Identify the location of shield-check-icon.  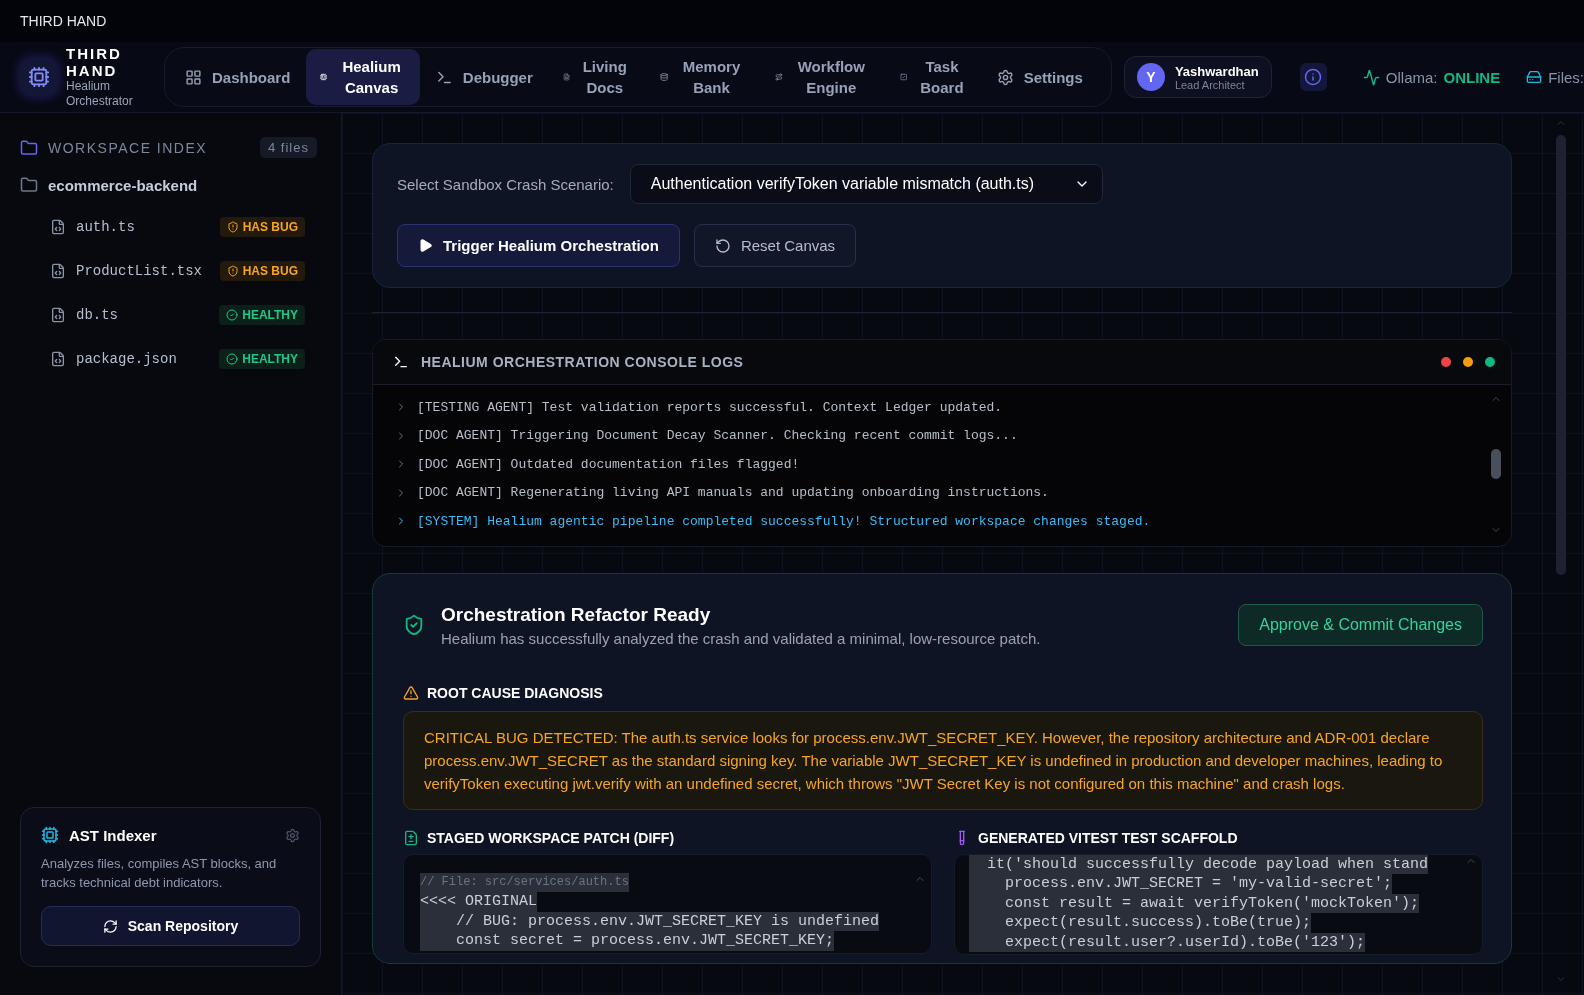
(414, 625).